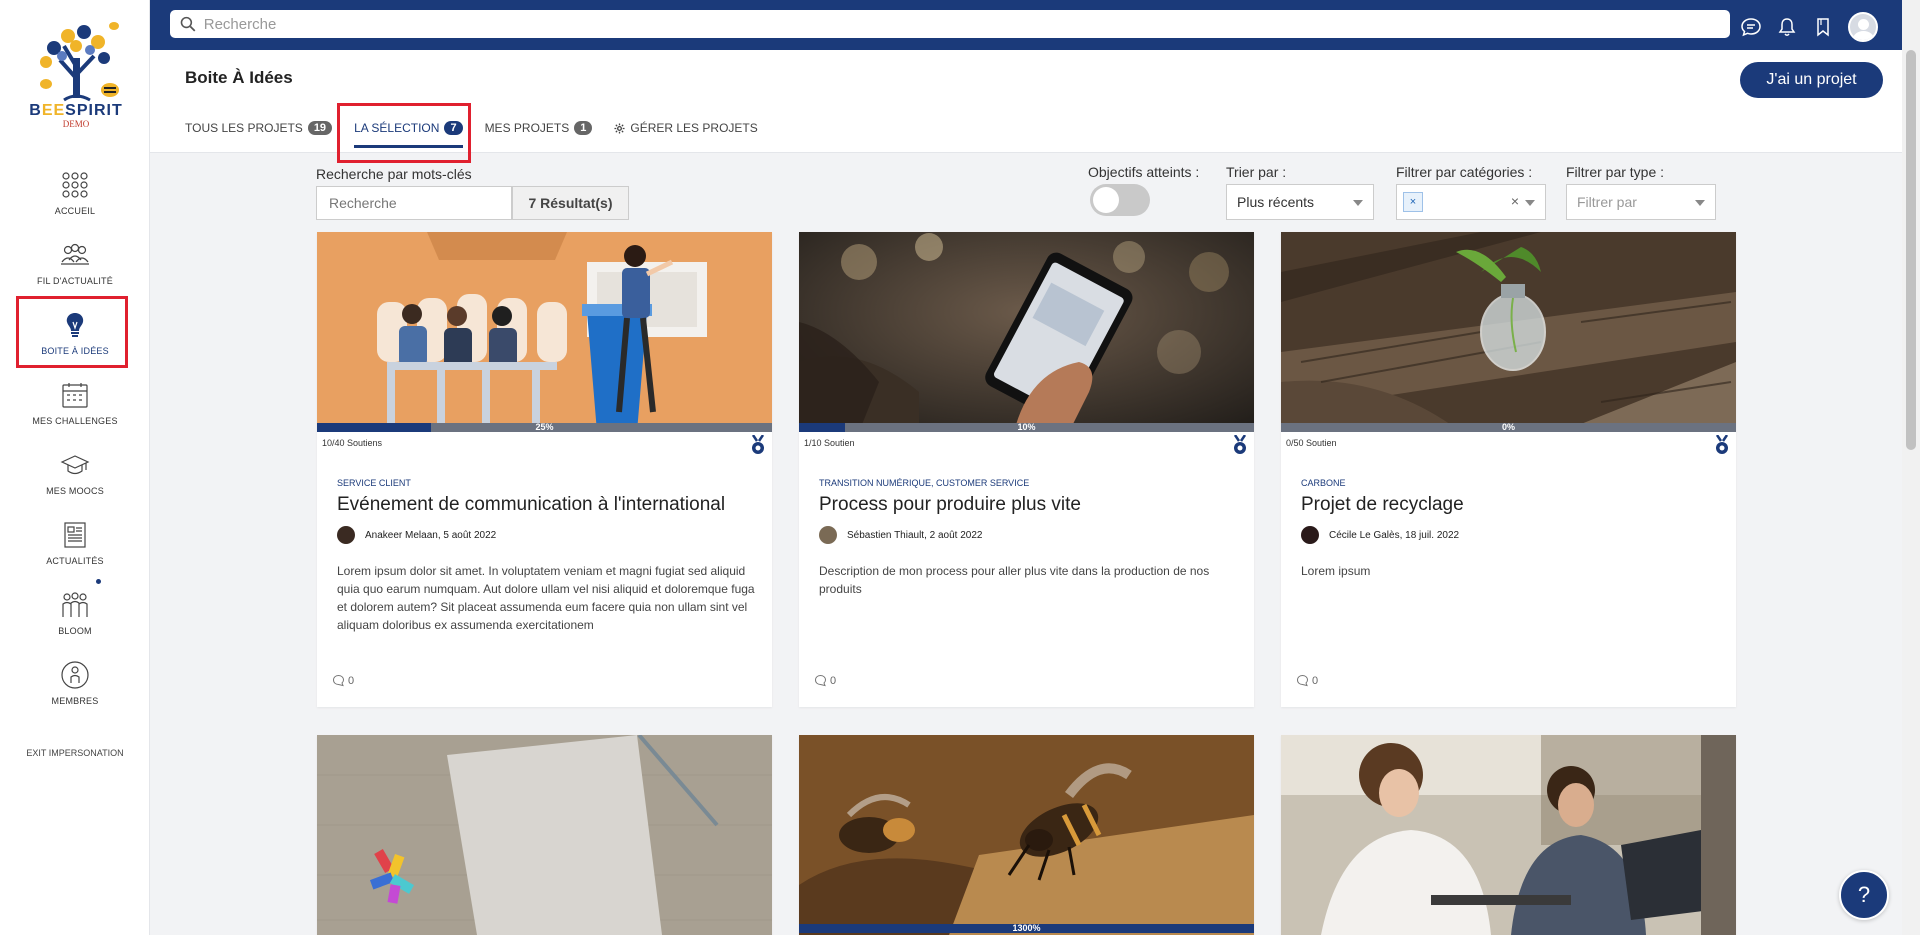  Describe the element at coordinates (544, 332) in the screenshot. I see `conference-illustration` at that location.